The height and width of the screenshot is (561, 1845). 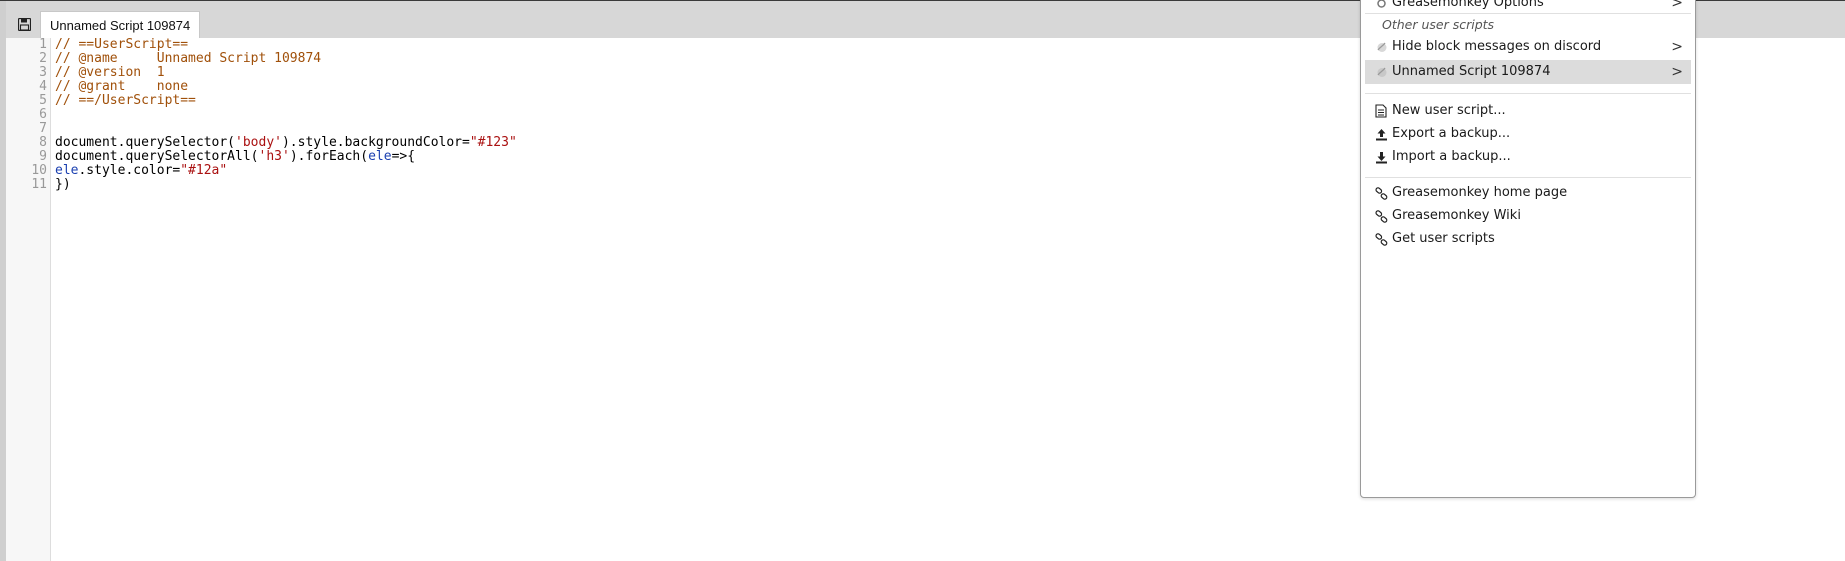 I want to click on line-number: 10, so click(x=39, y=170).